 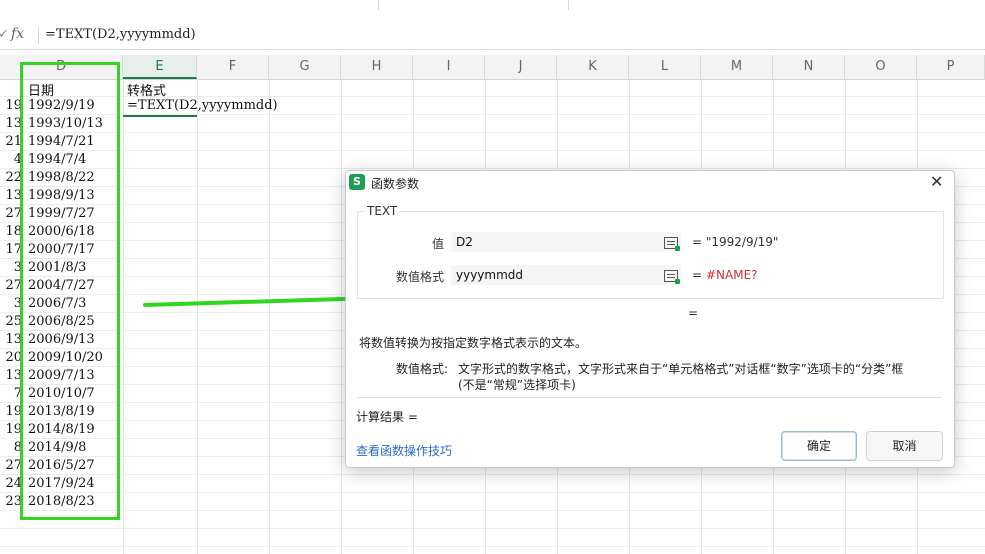 I want to click on arguments-group, so click(x=650, y=255).